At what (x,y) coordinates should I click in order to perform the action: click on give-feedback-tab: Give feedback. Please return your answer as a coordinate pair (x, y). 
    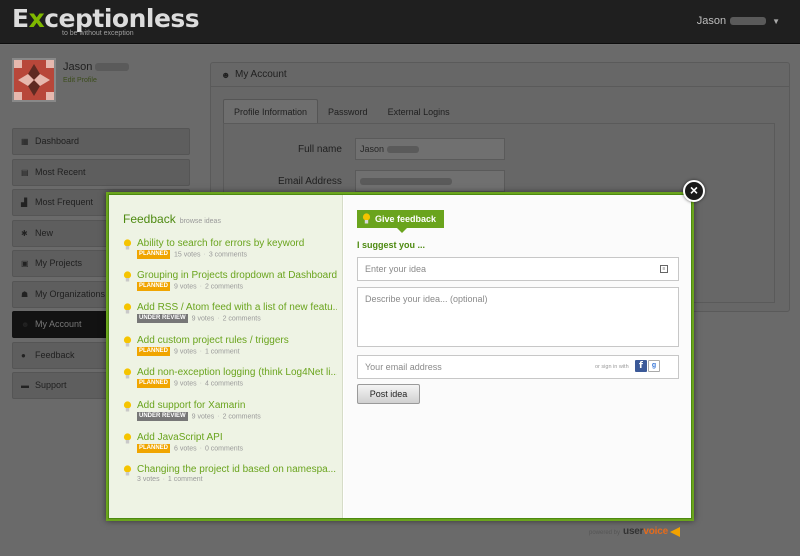
    Looking at the image, I should click on (401, 221).